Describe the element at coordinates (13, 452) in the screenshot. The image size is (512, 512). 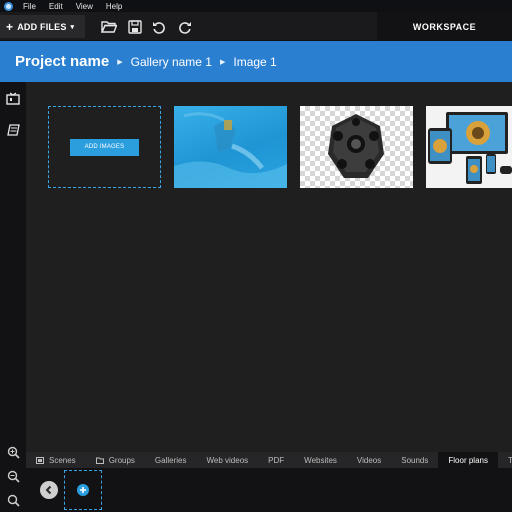
I see `zoom-in-icon` at that location.